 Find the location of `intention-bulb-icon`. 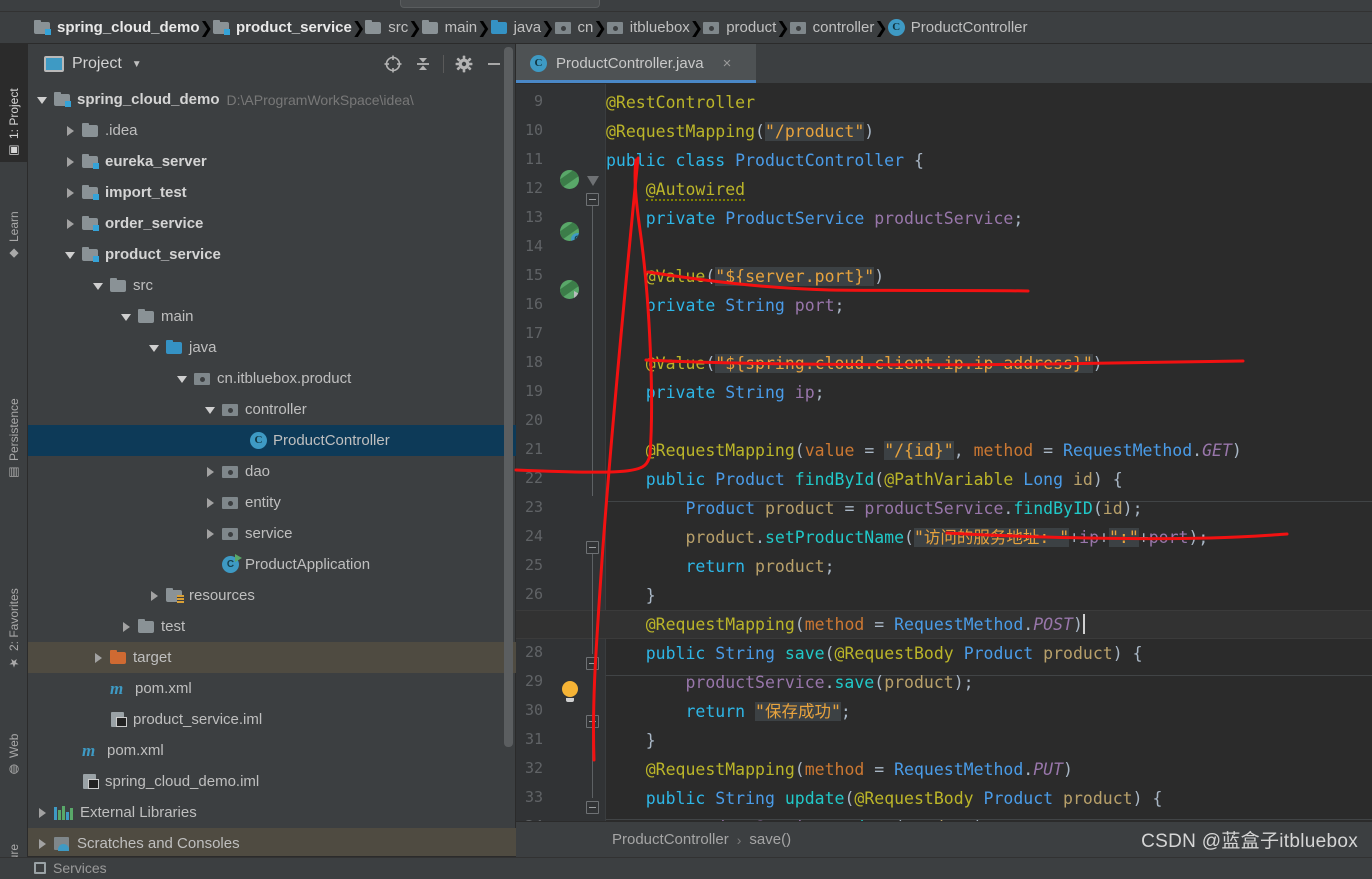

intention-bulb-icon is located at coordinates (572, 691).